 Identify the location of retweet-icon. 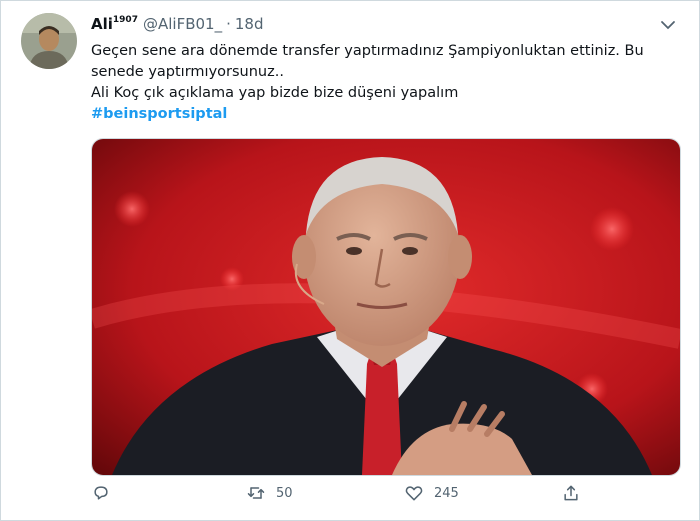
(256, 493).